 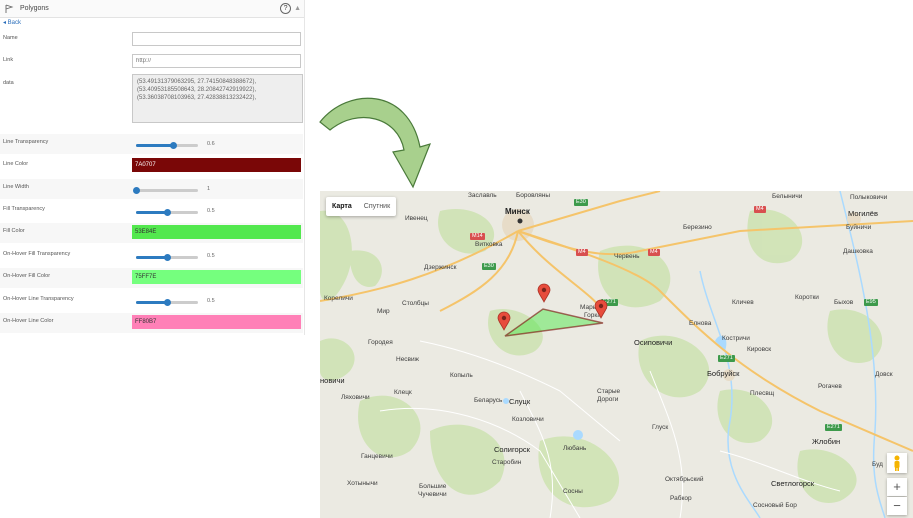 I want to click on line-transparency-slider, so click(x=167, y=145).